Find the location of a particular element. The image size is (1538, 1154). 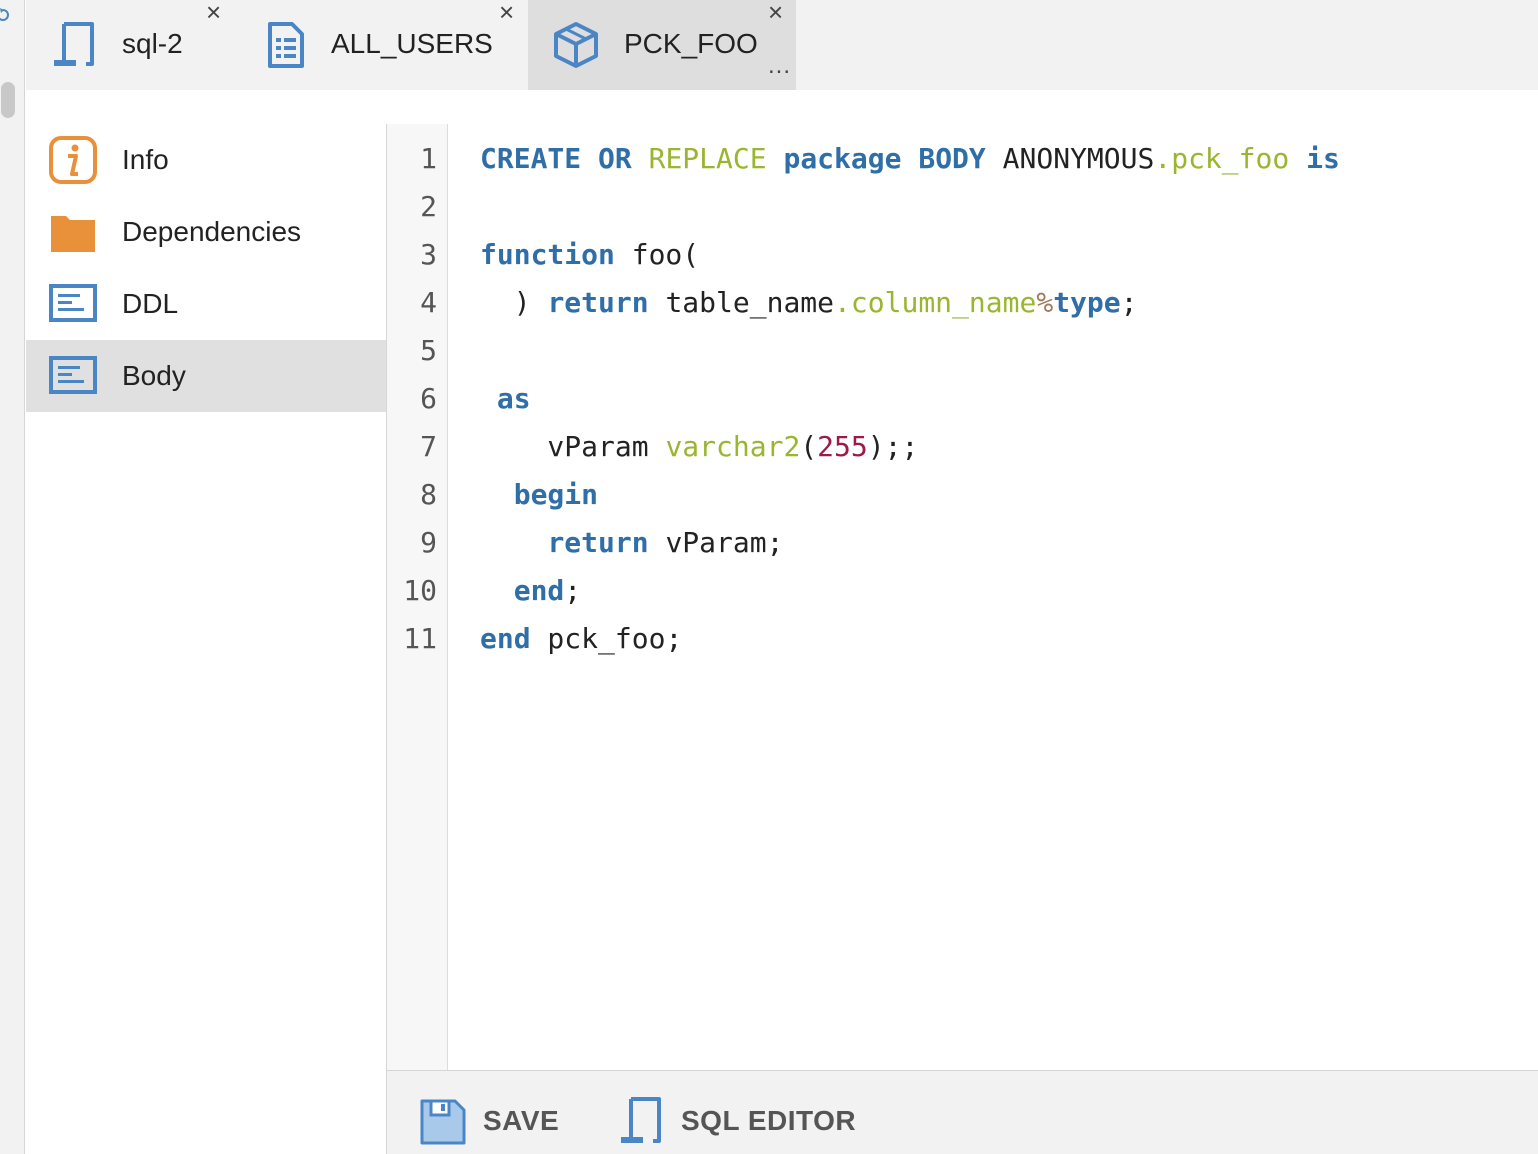

line-number: 1 is located at coordinates (428, 158).